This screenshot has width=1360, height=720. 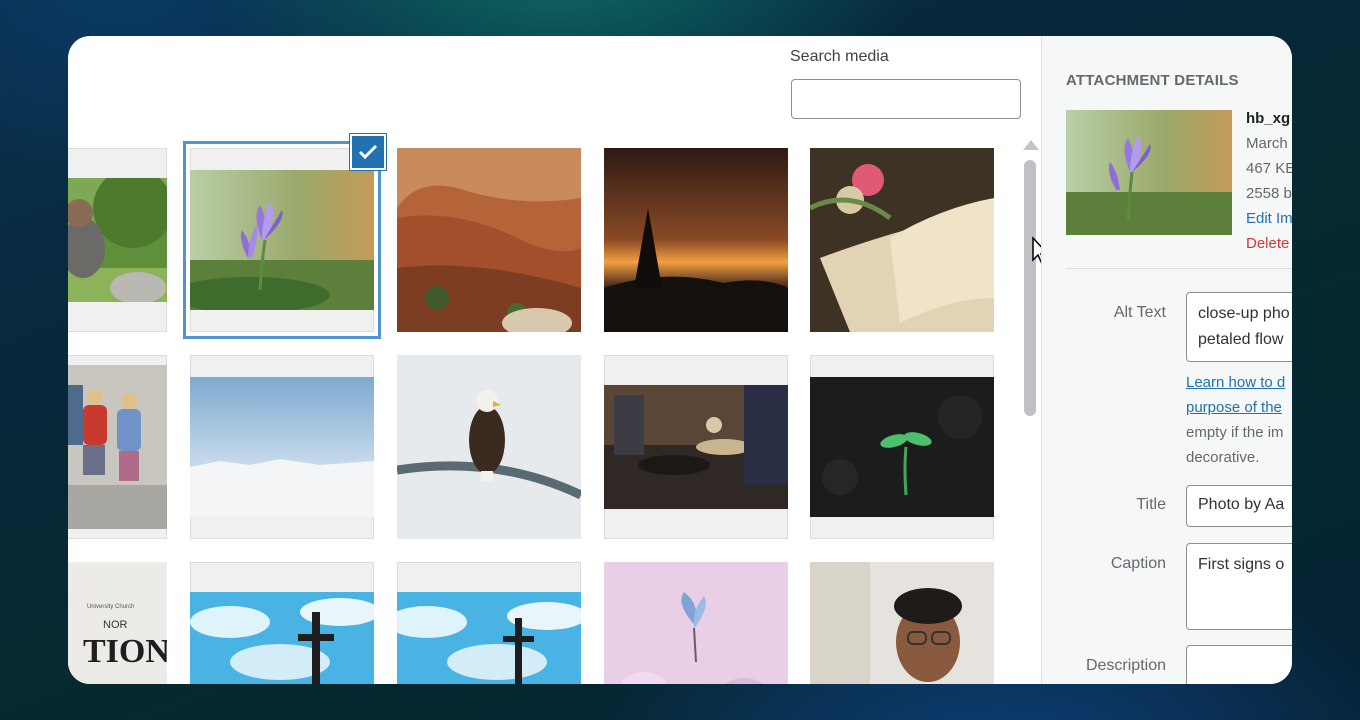 I want to click on attachment-details-heading: ATTACHMENT DETAILS, so click(x=1152, y=80).